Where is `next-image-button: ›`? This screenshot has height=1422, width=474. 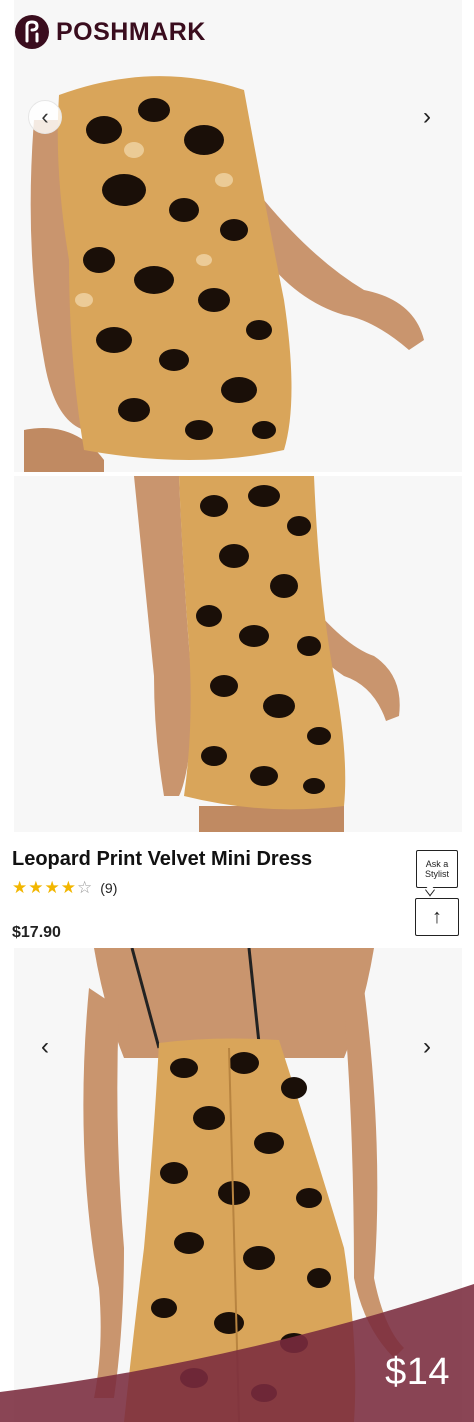 next-image-button: › is located at coordinates (427, 117).